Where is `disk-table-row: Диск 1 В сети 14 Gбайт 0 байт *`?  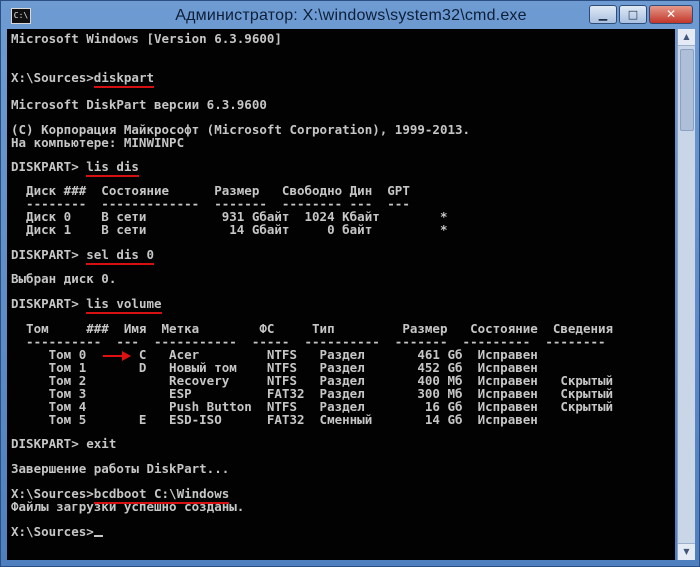
disk-table-row: Диск 1 В сети 14 Gбайт 0 байт * is located at coordinates (229, 229).